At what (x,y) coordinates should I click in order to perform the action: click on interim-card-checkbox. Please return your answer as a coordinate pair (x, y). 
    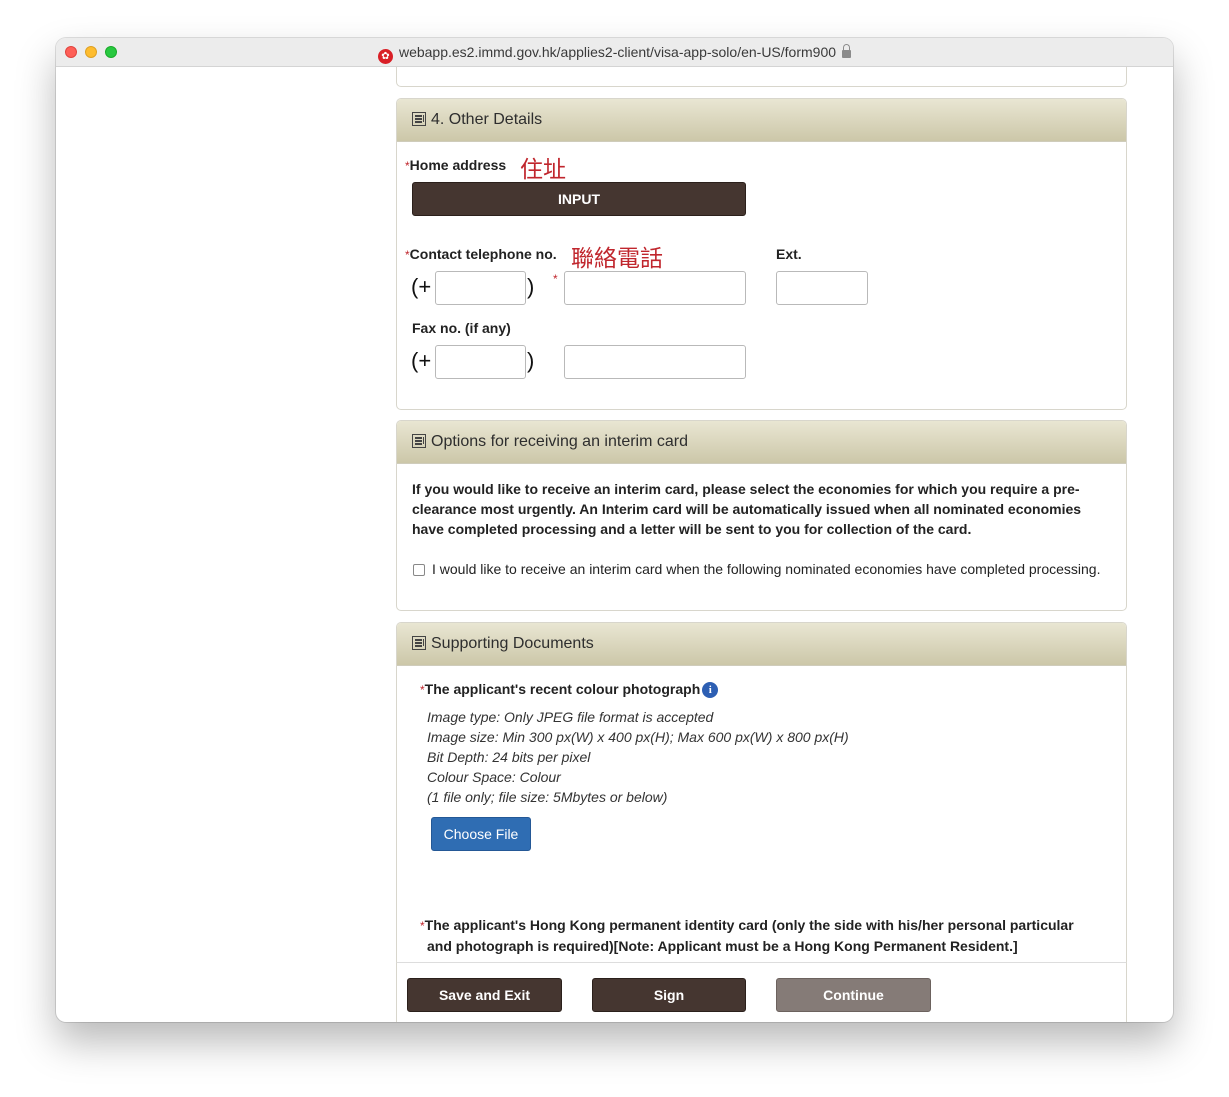
    Looking at the image, I should click on (419, 570).